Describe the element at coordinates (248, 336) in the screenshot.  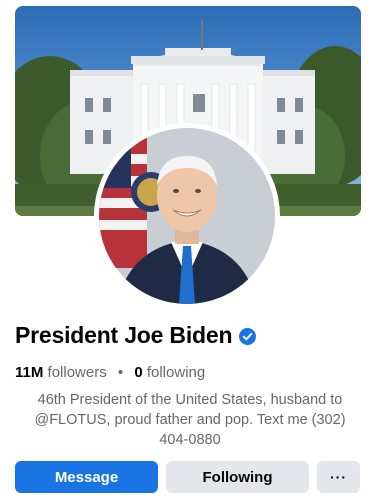
I see `verified-badge-icon` at that location.